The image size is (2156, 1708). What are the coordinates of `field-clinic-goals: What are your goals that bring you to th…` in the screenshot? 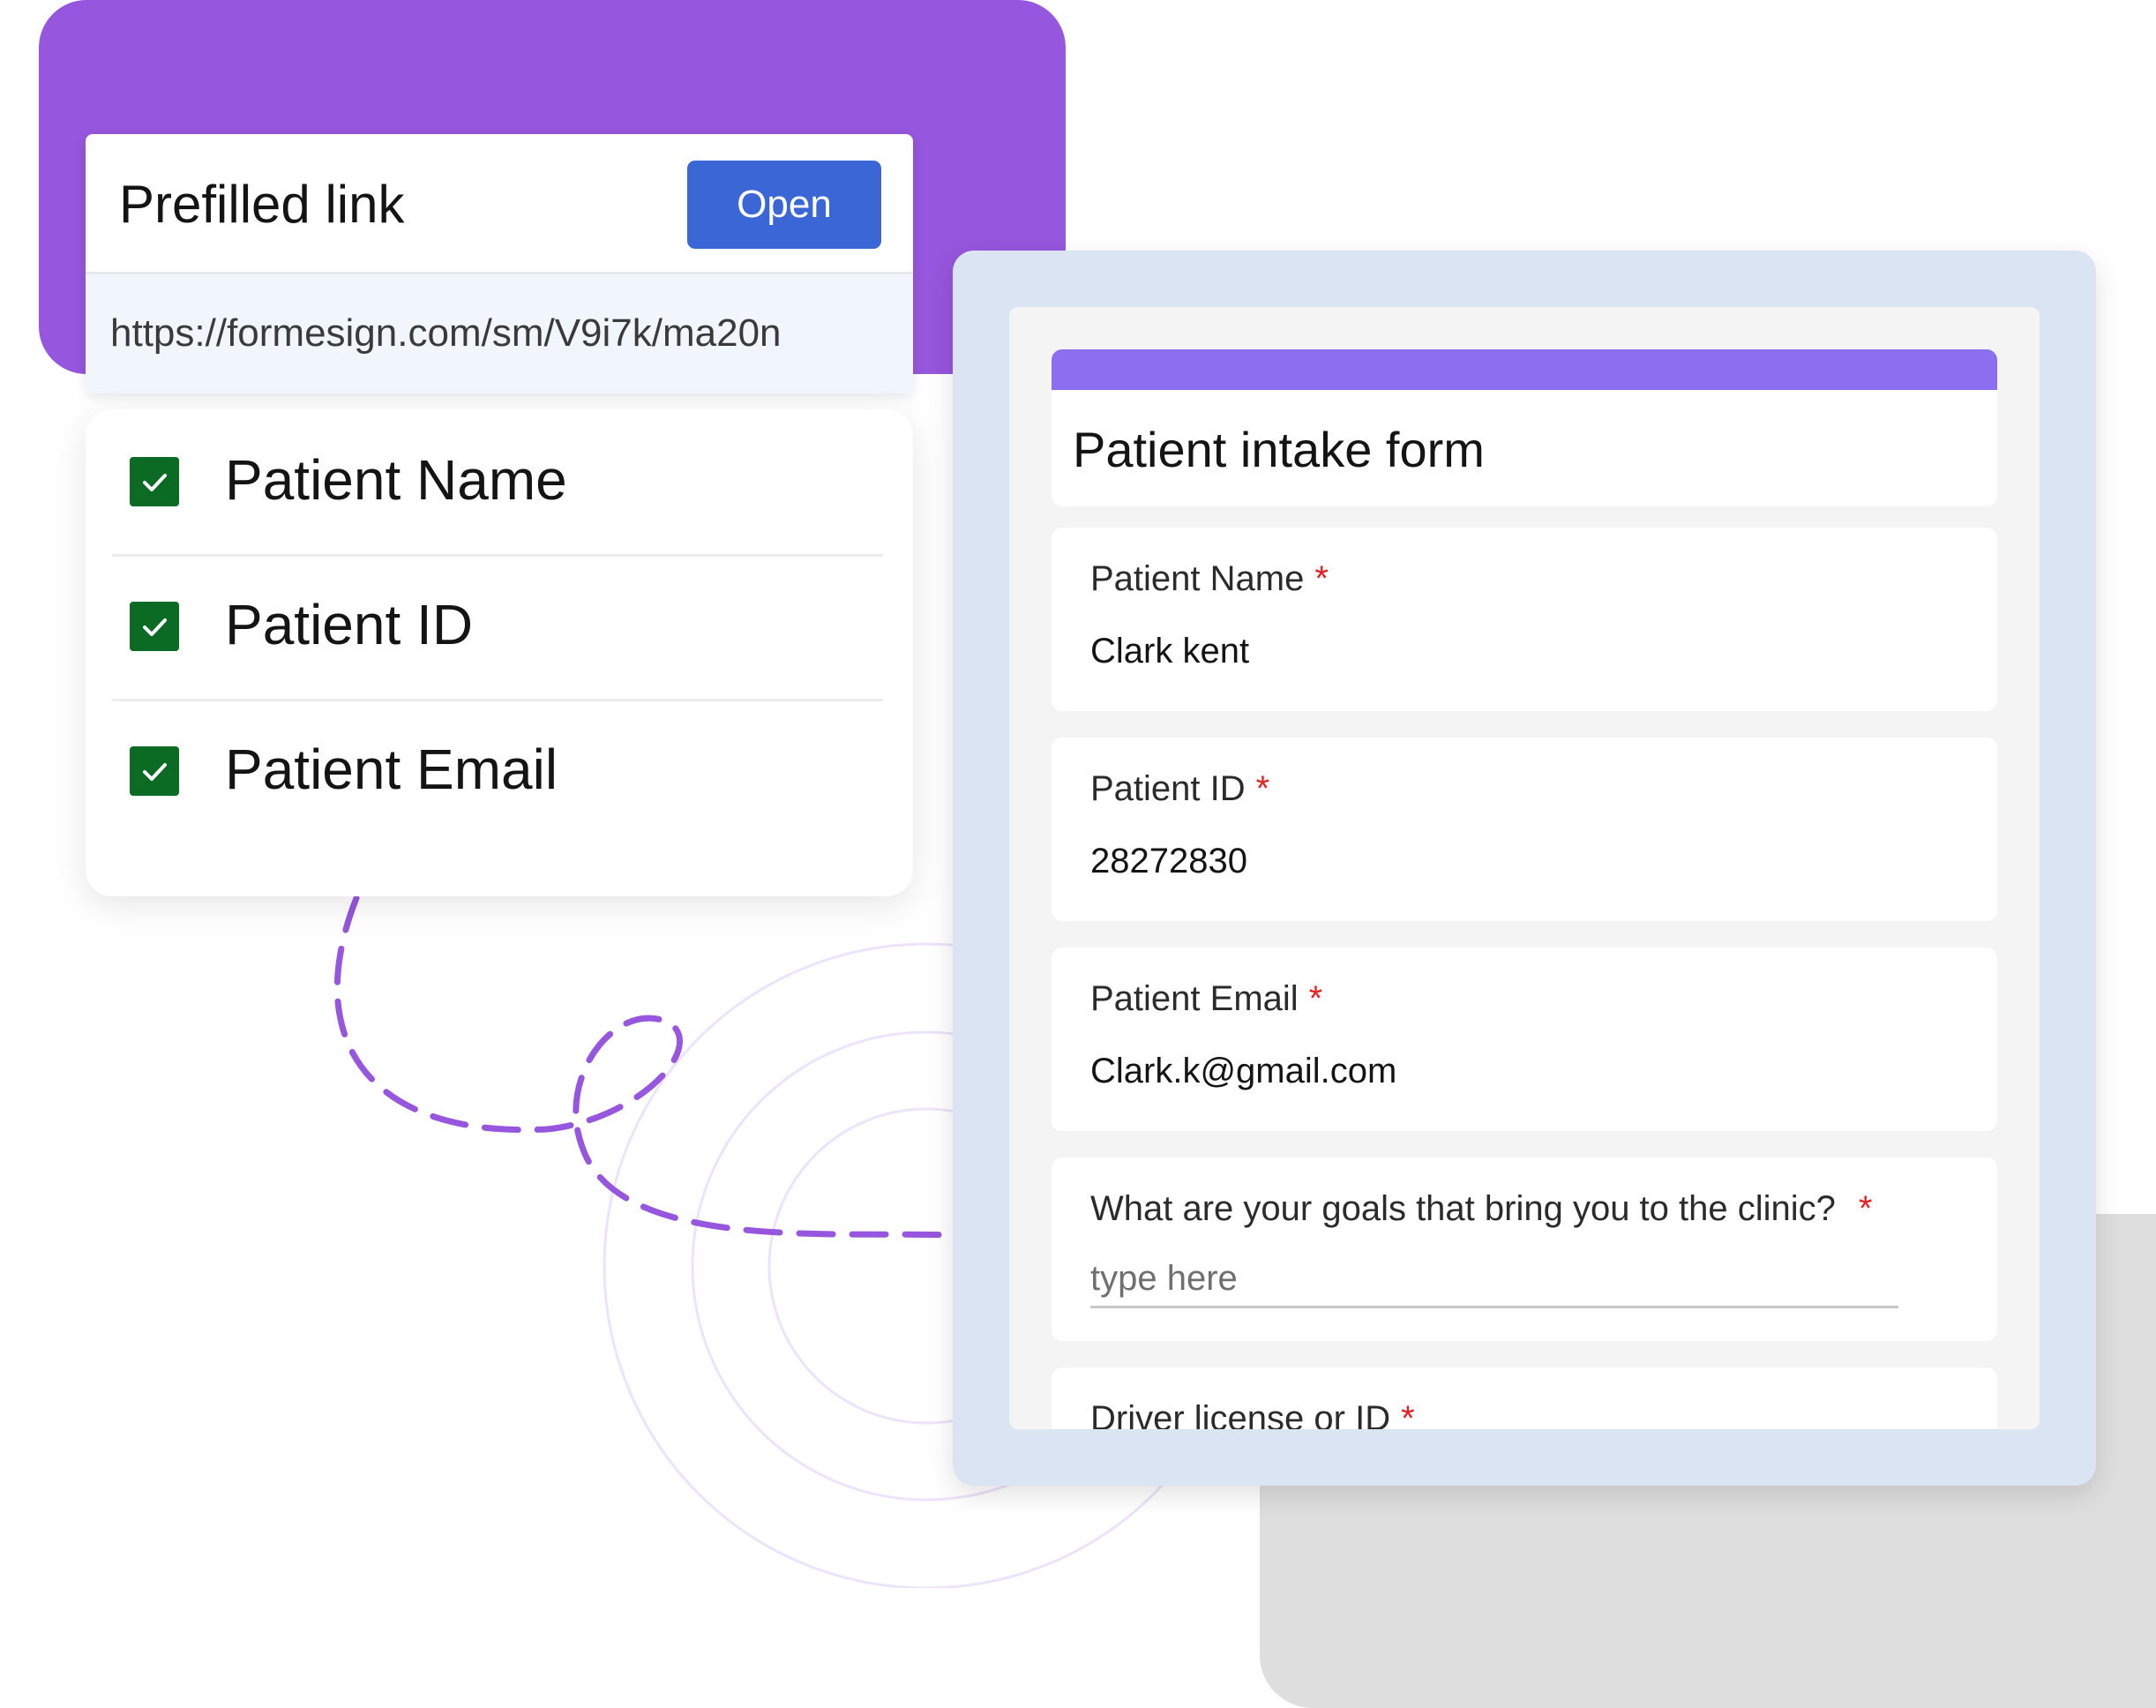 It's located at (1524, 1249).